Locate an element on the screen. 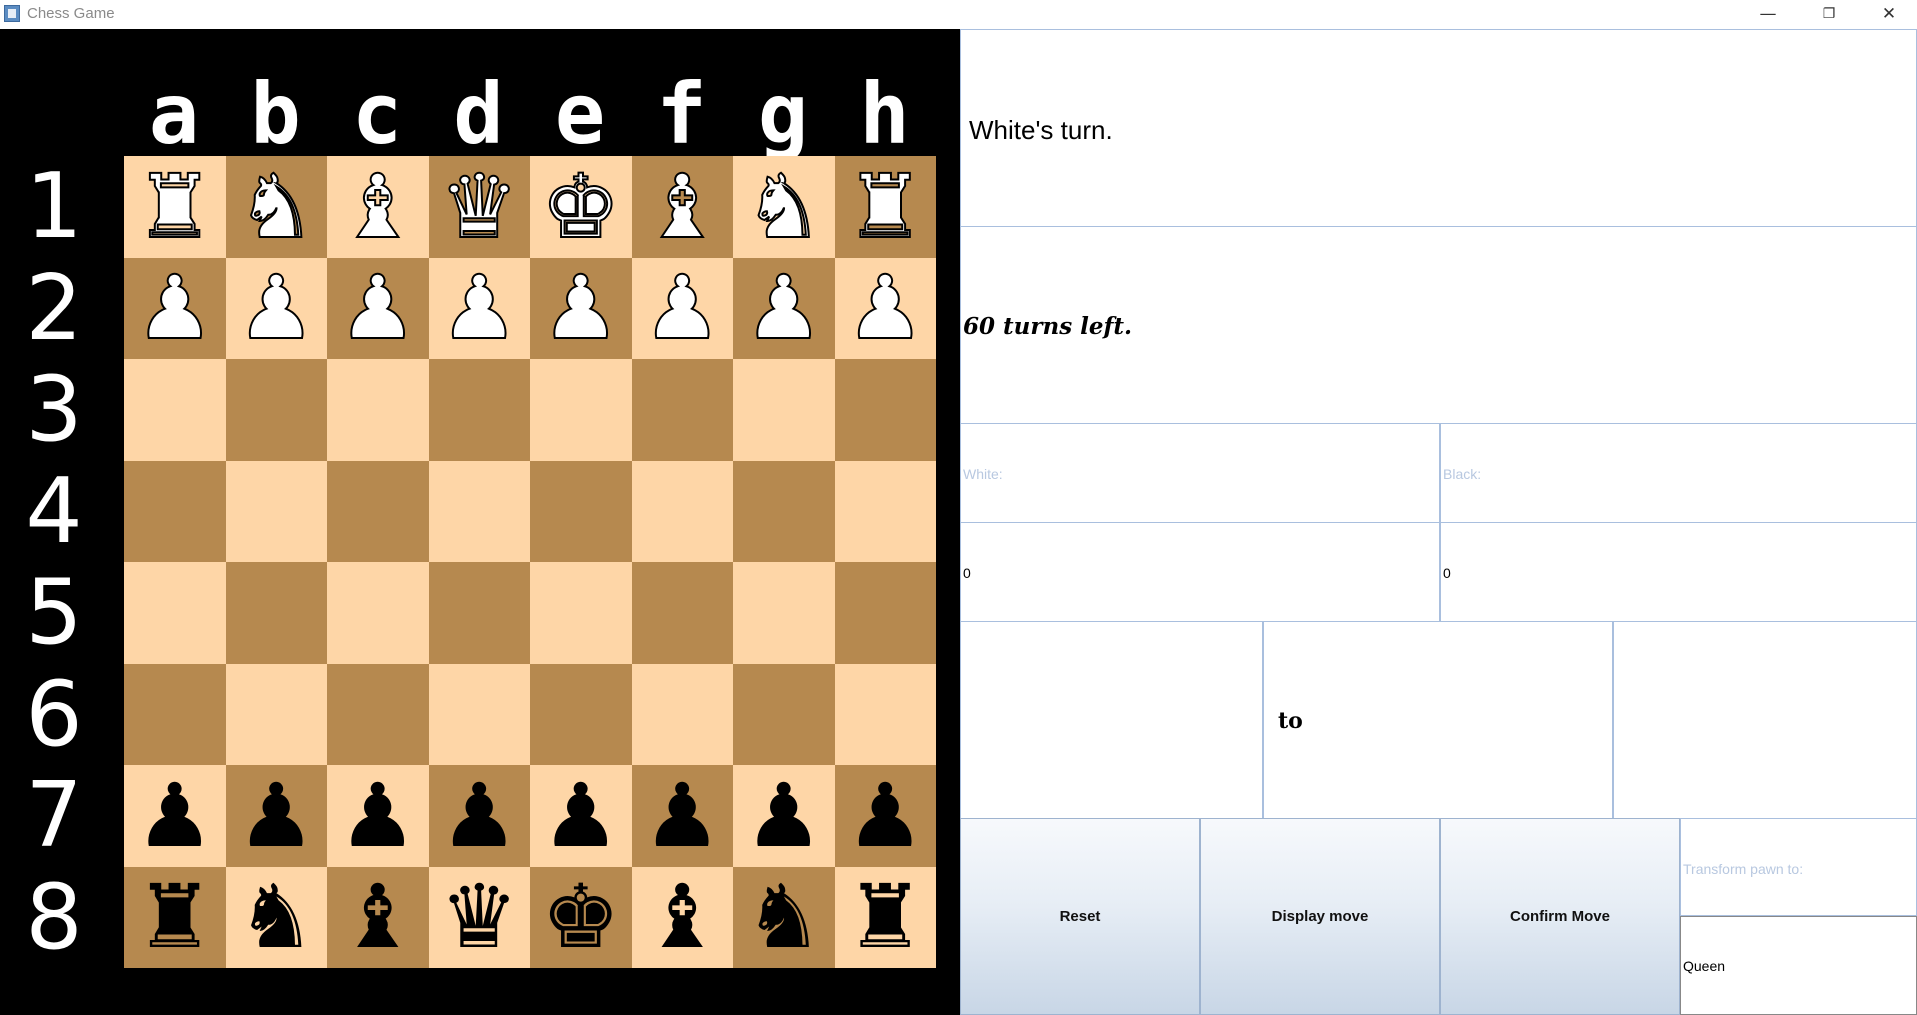 This screenshot has width=1917, height=1015. square-e7: ♟ is located at coordinates (581, 816).